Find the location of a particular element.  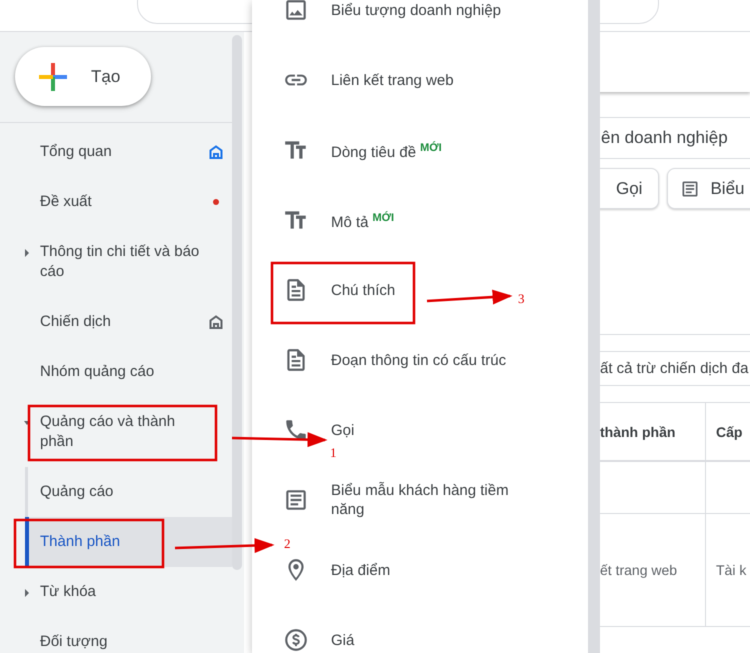

menu-item: Chú thích is located at coordinates (339, 290).